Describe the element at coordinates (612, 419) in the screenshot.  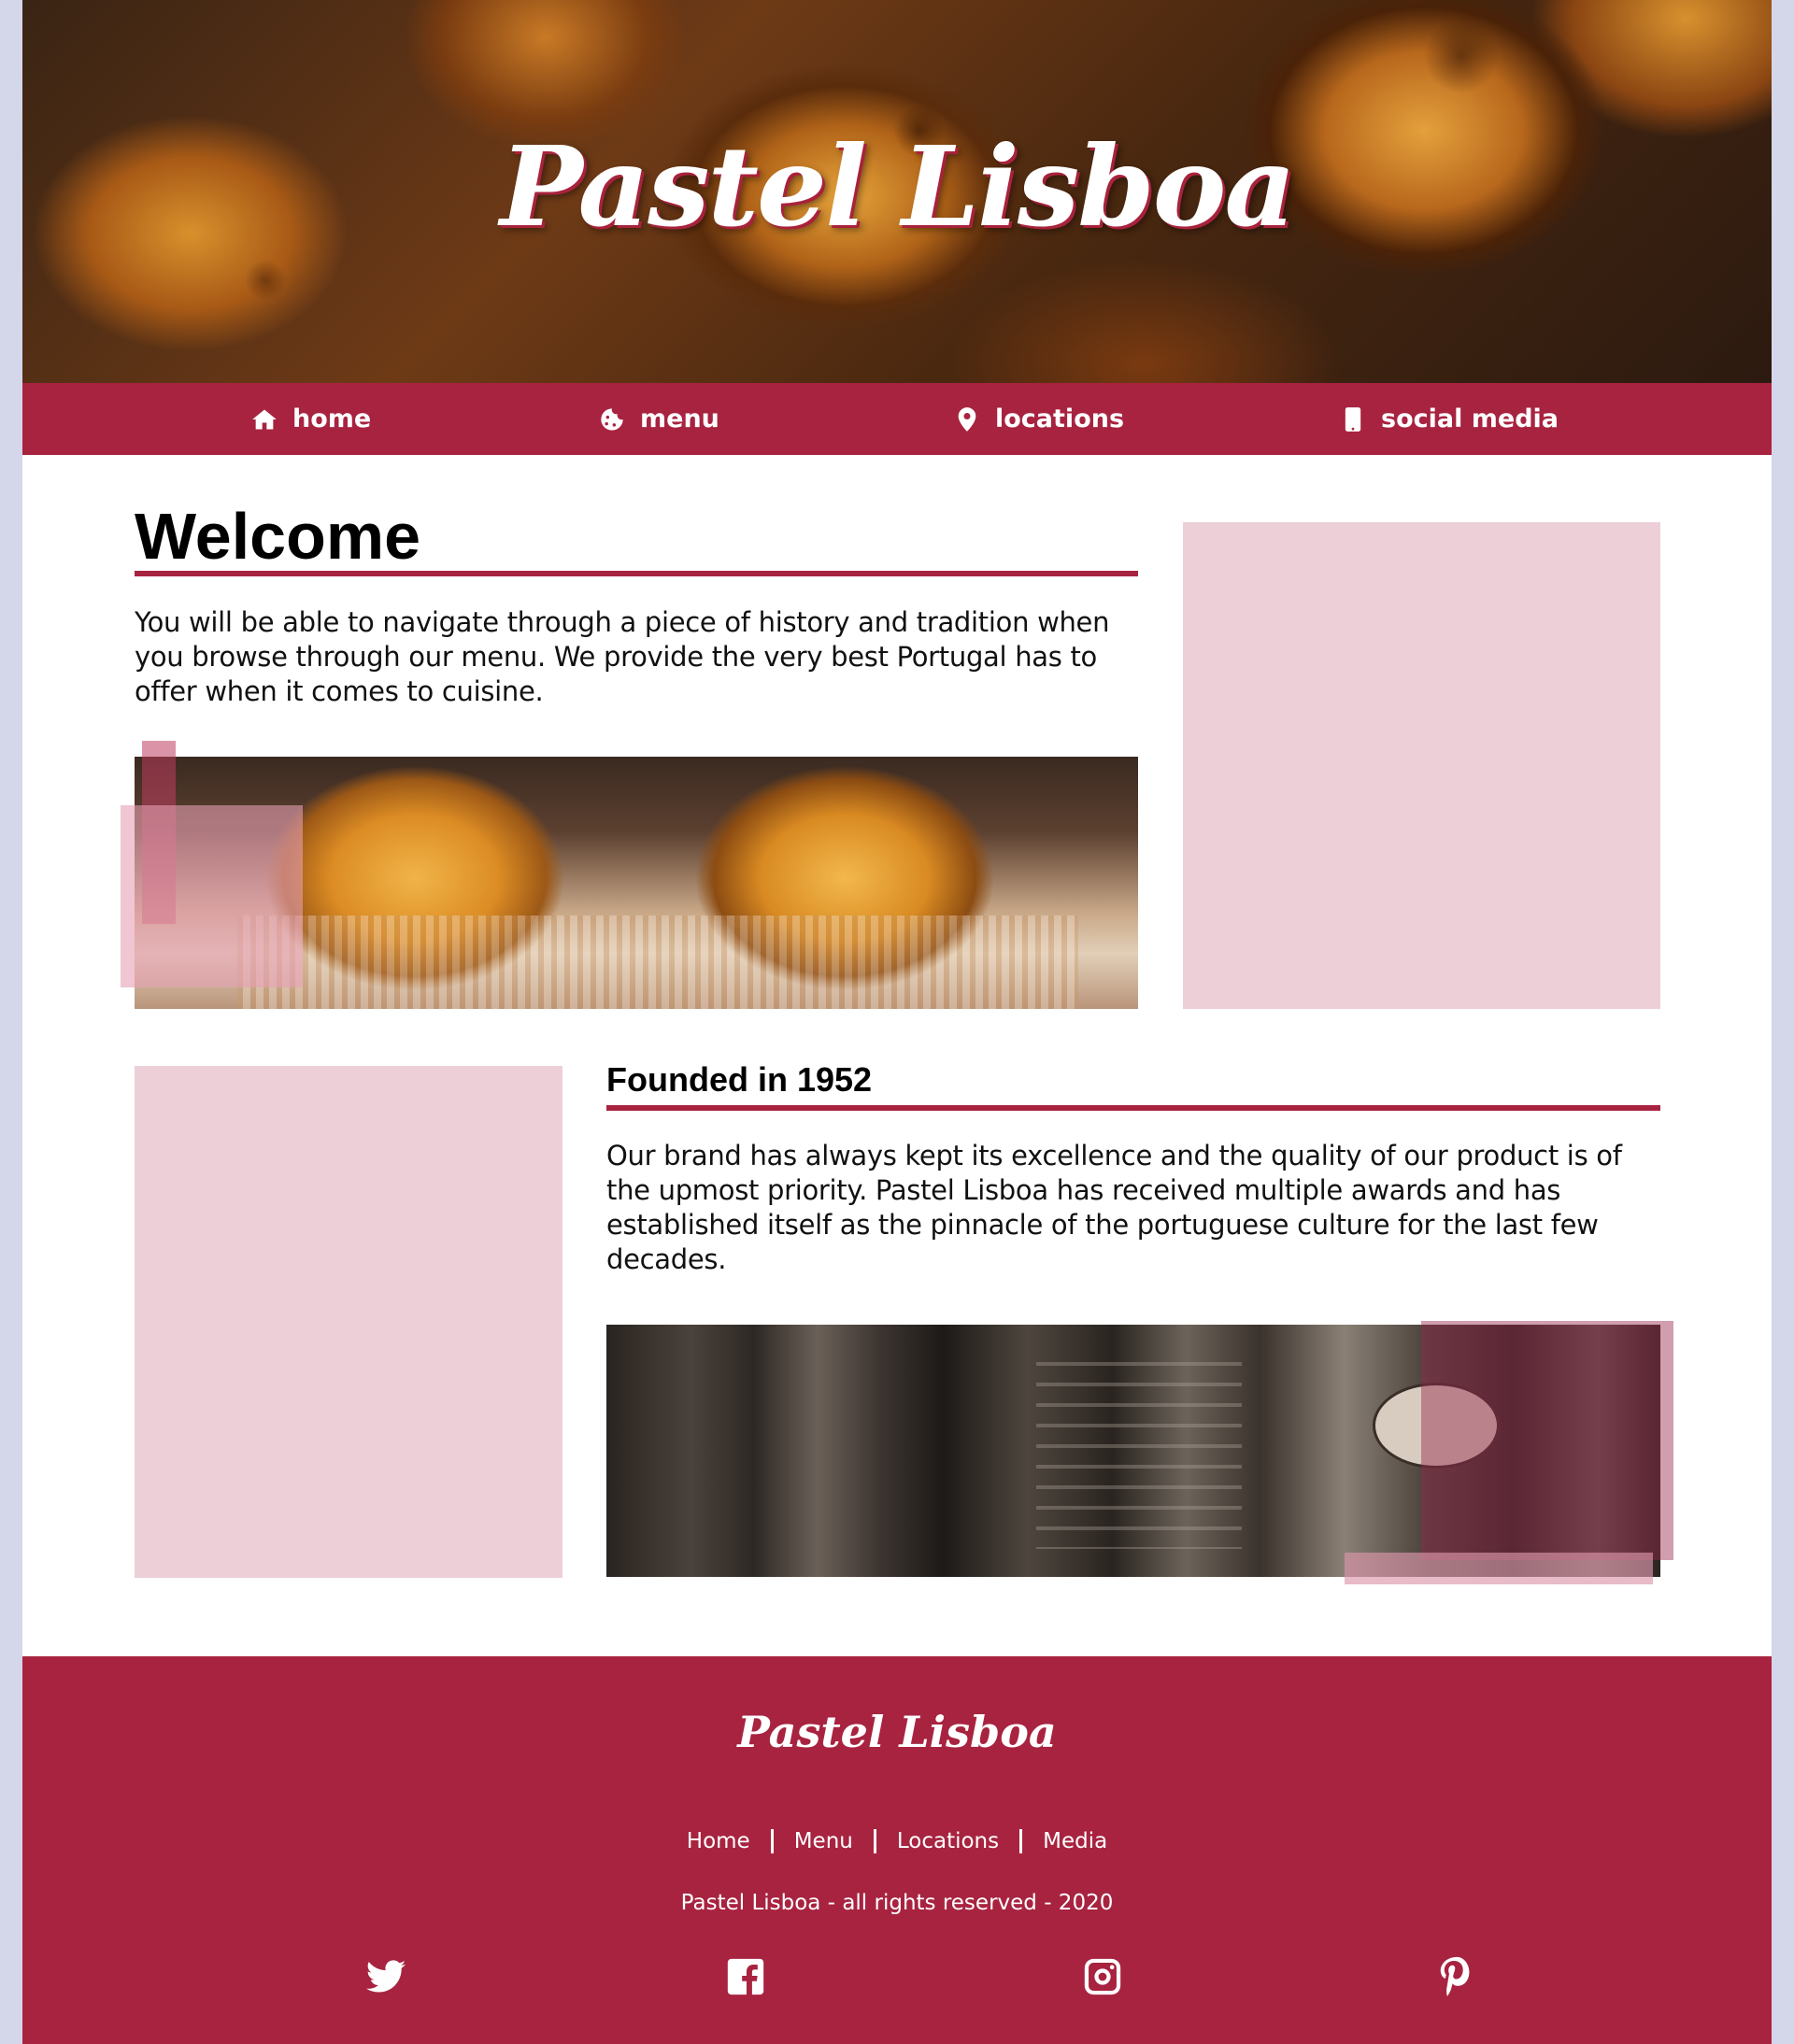
I see `cookie-icon` at that location.